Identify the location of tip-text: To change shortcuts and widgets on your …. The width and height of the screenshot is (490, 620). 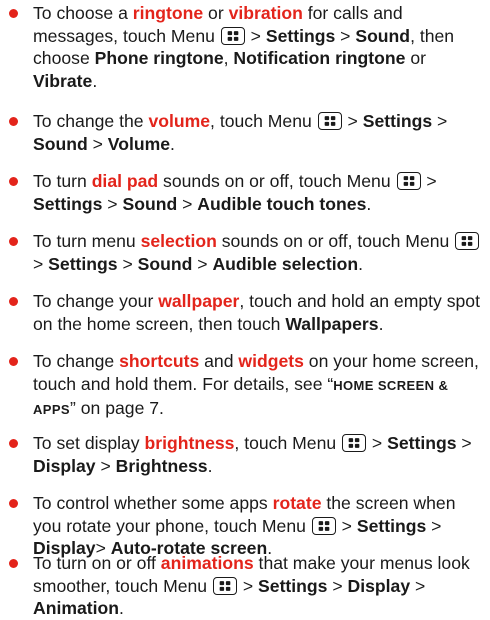
(256, 384).